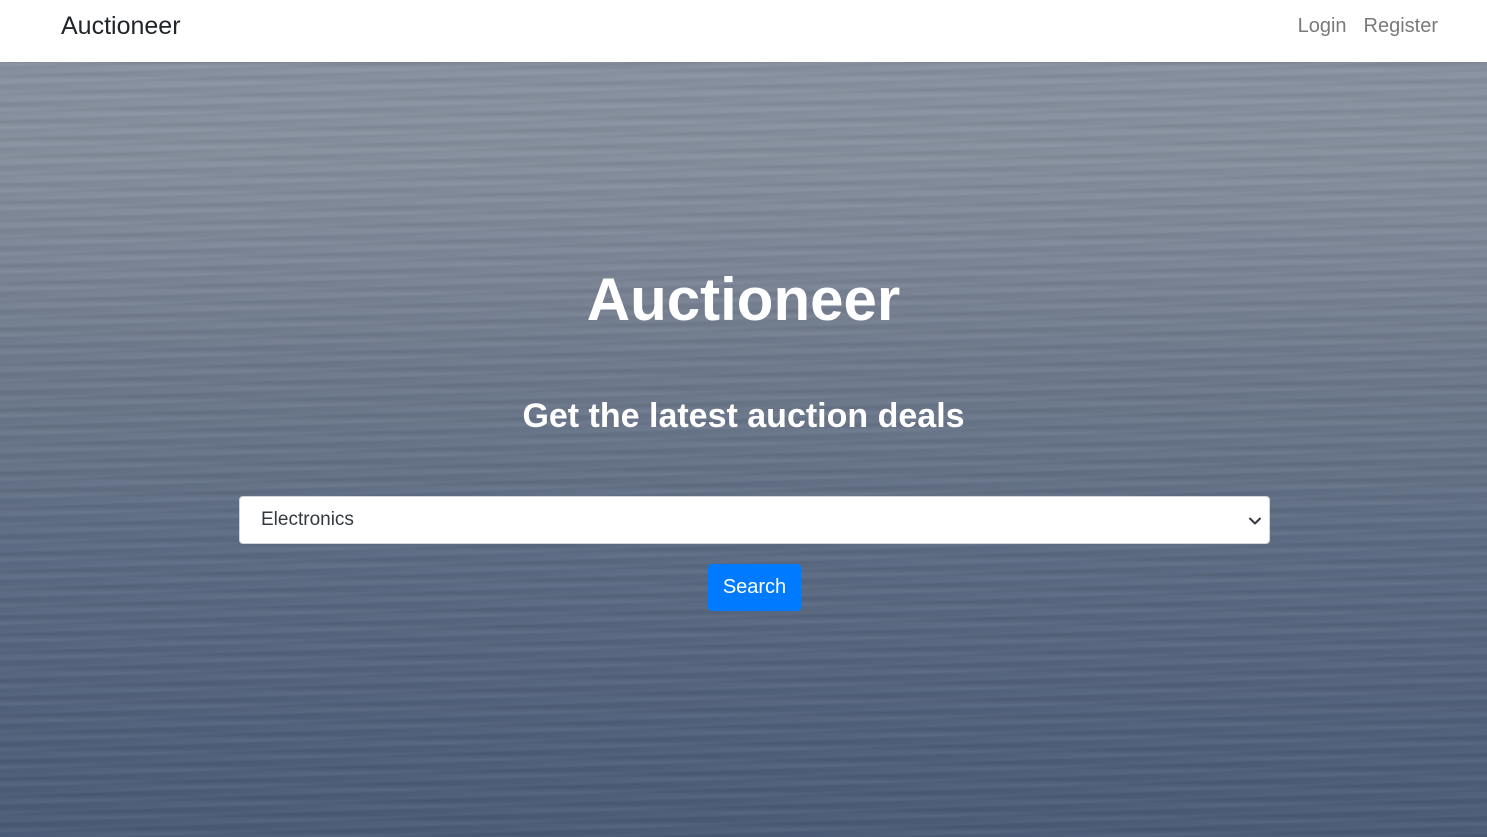 The image size is (1487, 837). Describe the element at coordinates (1401, 26) in the screenshot. I see `register-link: Register` at that location.